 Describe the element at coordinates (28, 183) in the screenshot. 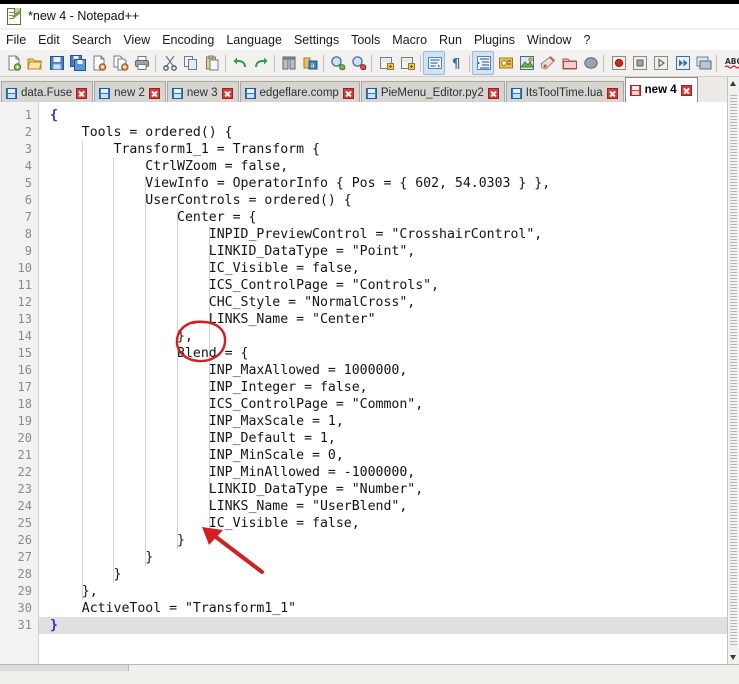

I see `line-number: 5` at that location.